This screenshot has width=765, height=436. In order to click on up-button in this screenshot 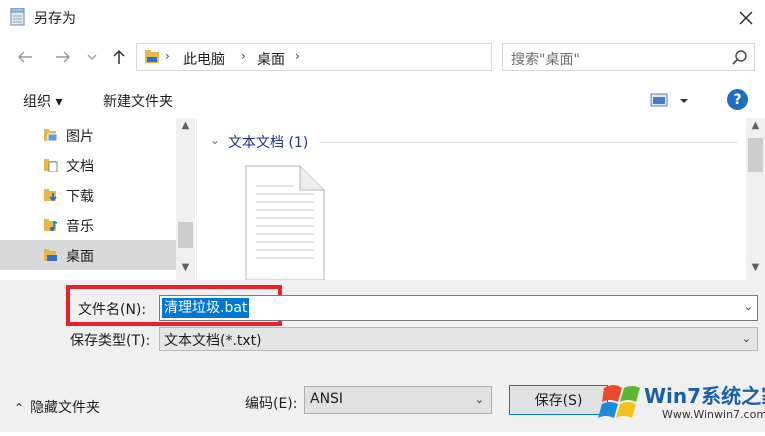, I will do `click(119, 57)`.